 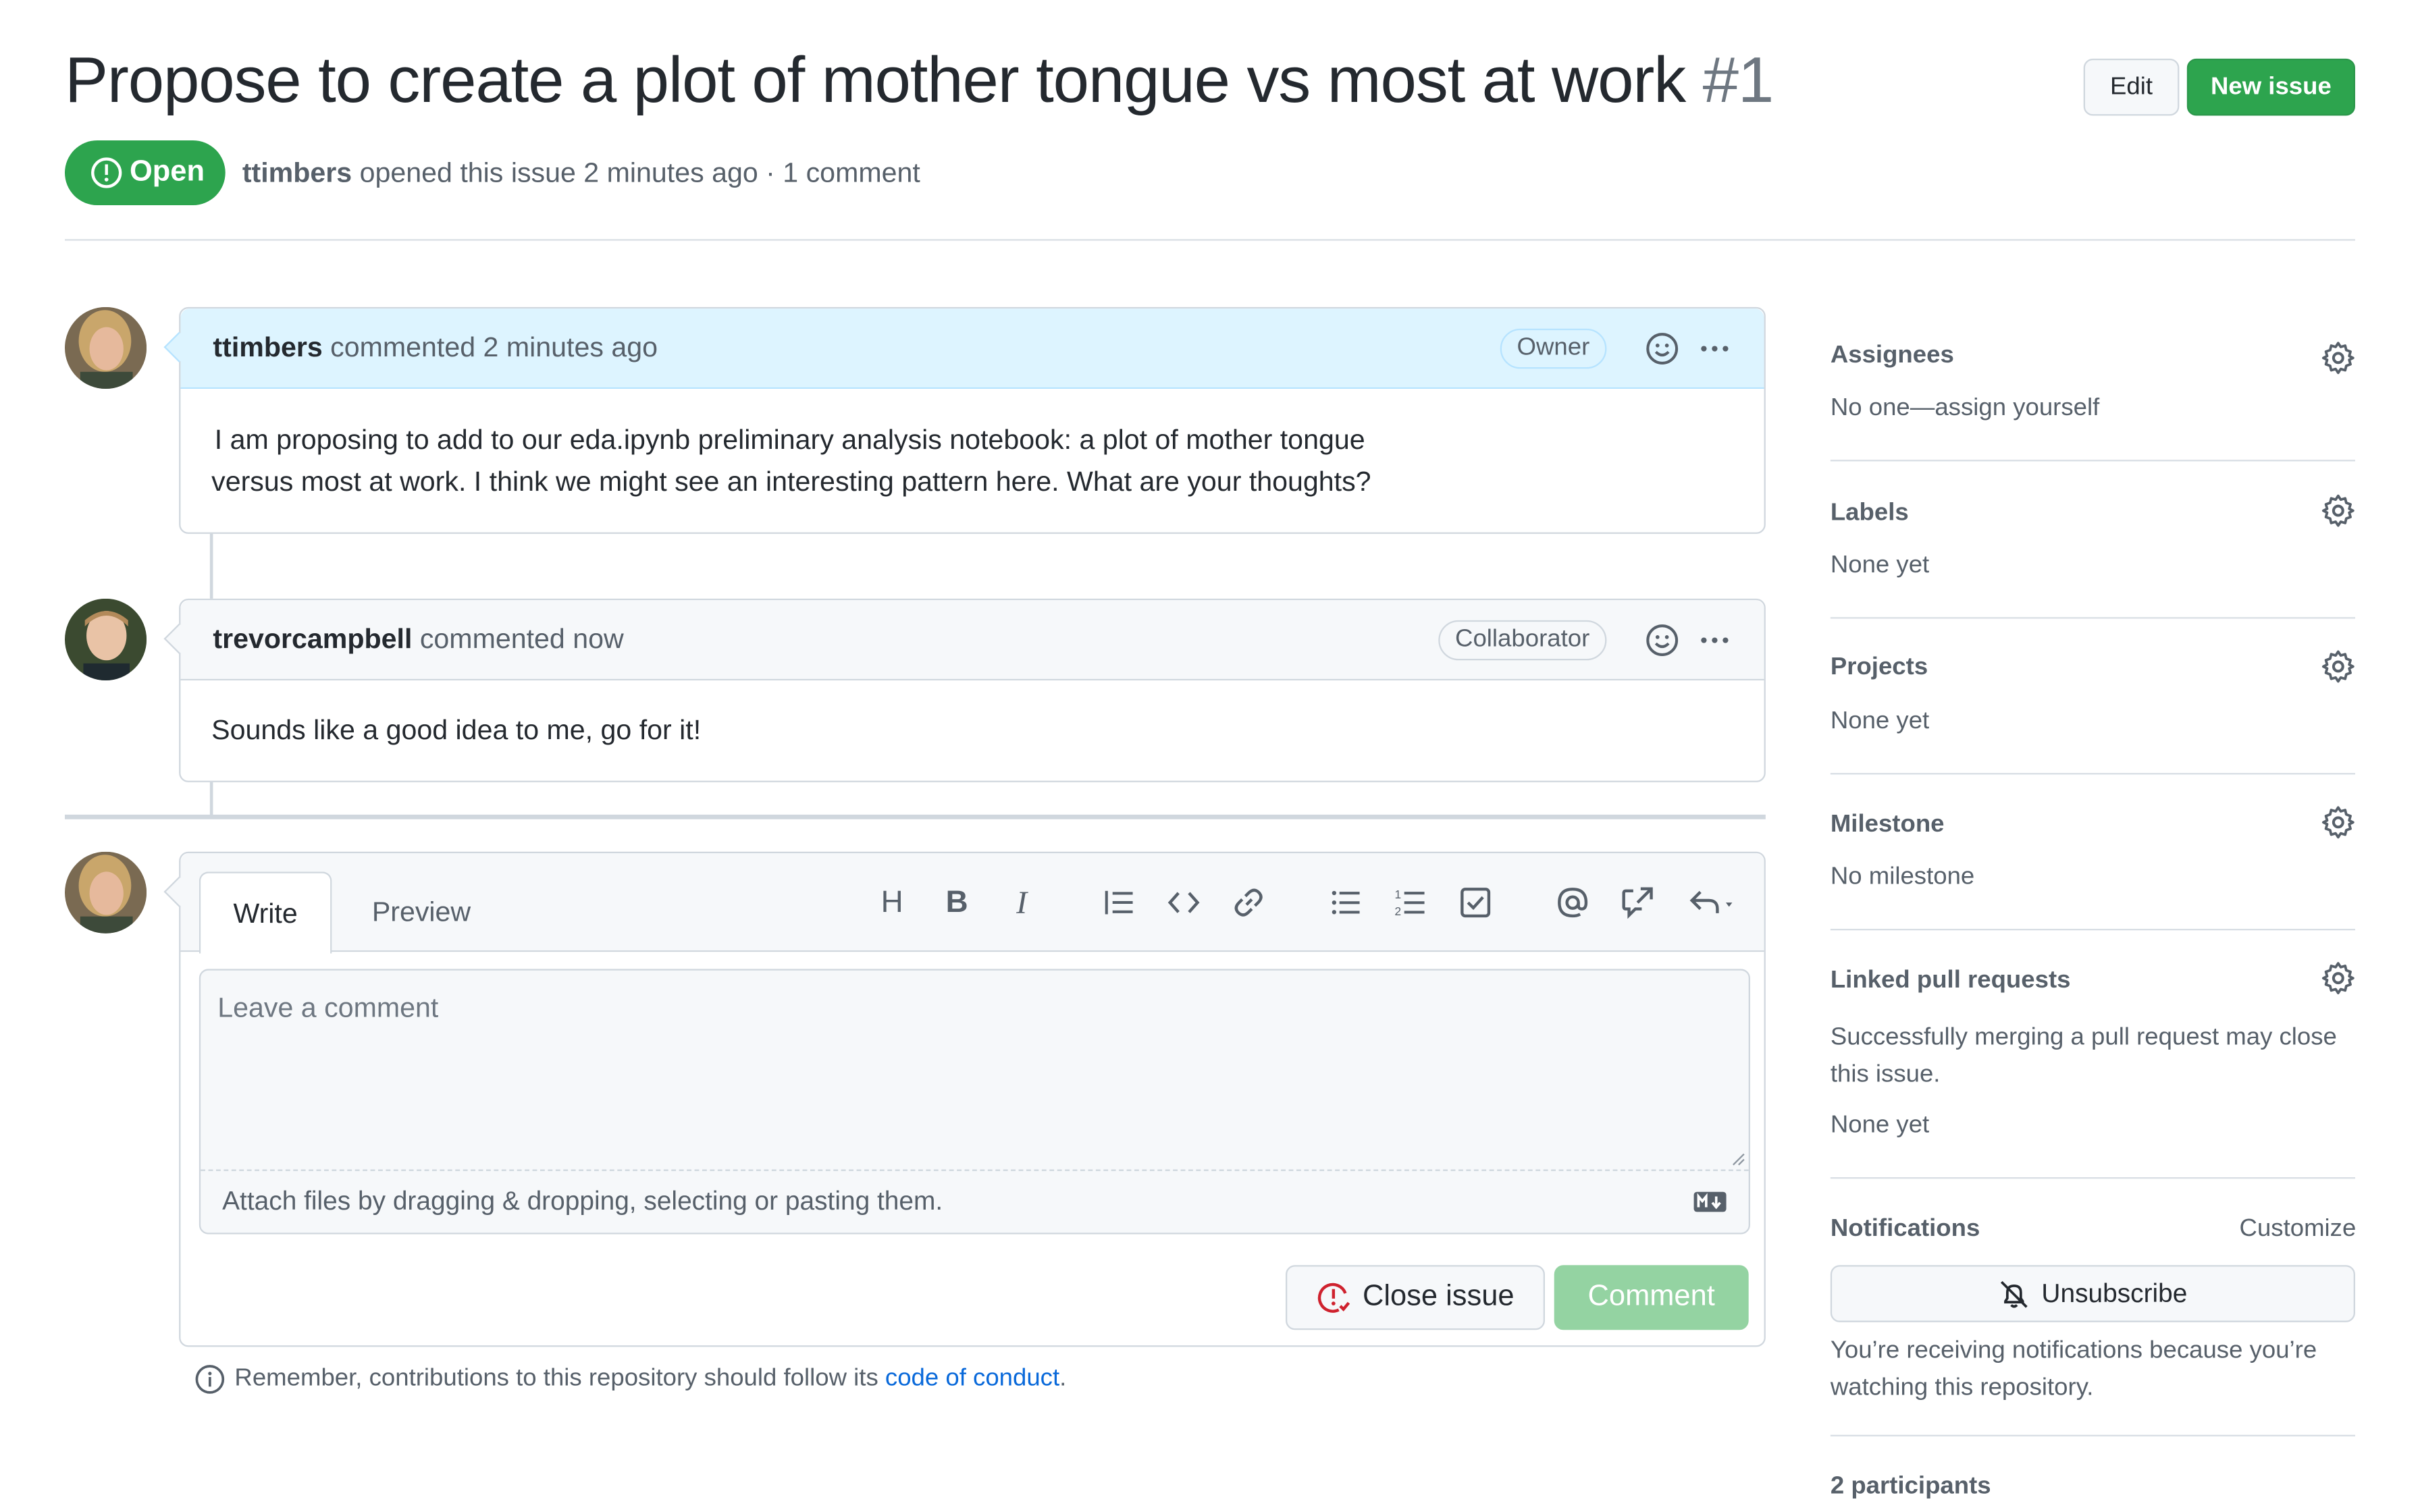 What do you see at coordinates (1346, 902) in the screenshot?
I see `bulleted-list-icon` at bounding box center [1346, 902].